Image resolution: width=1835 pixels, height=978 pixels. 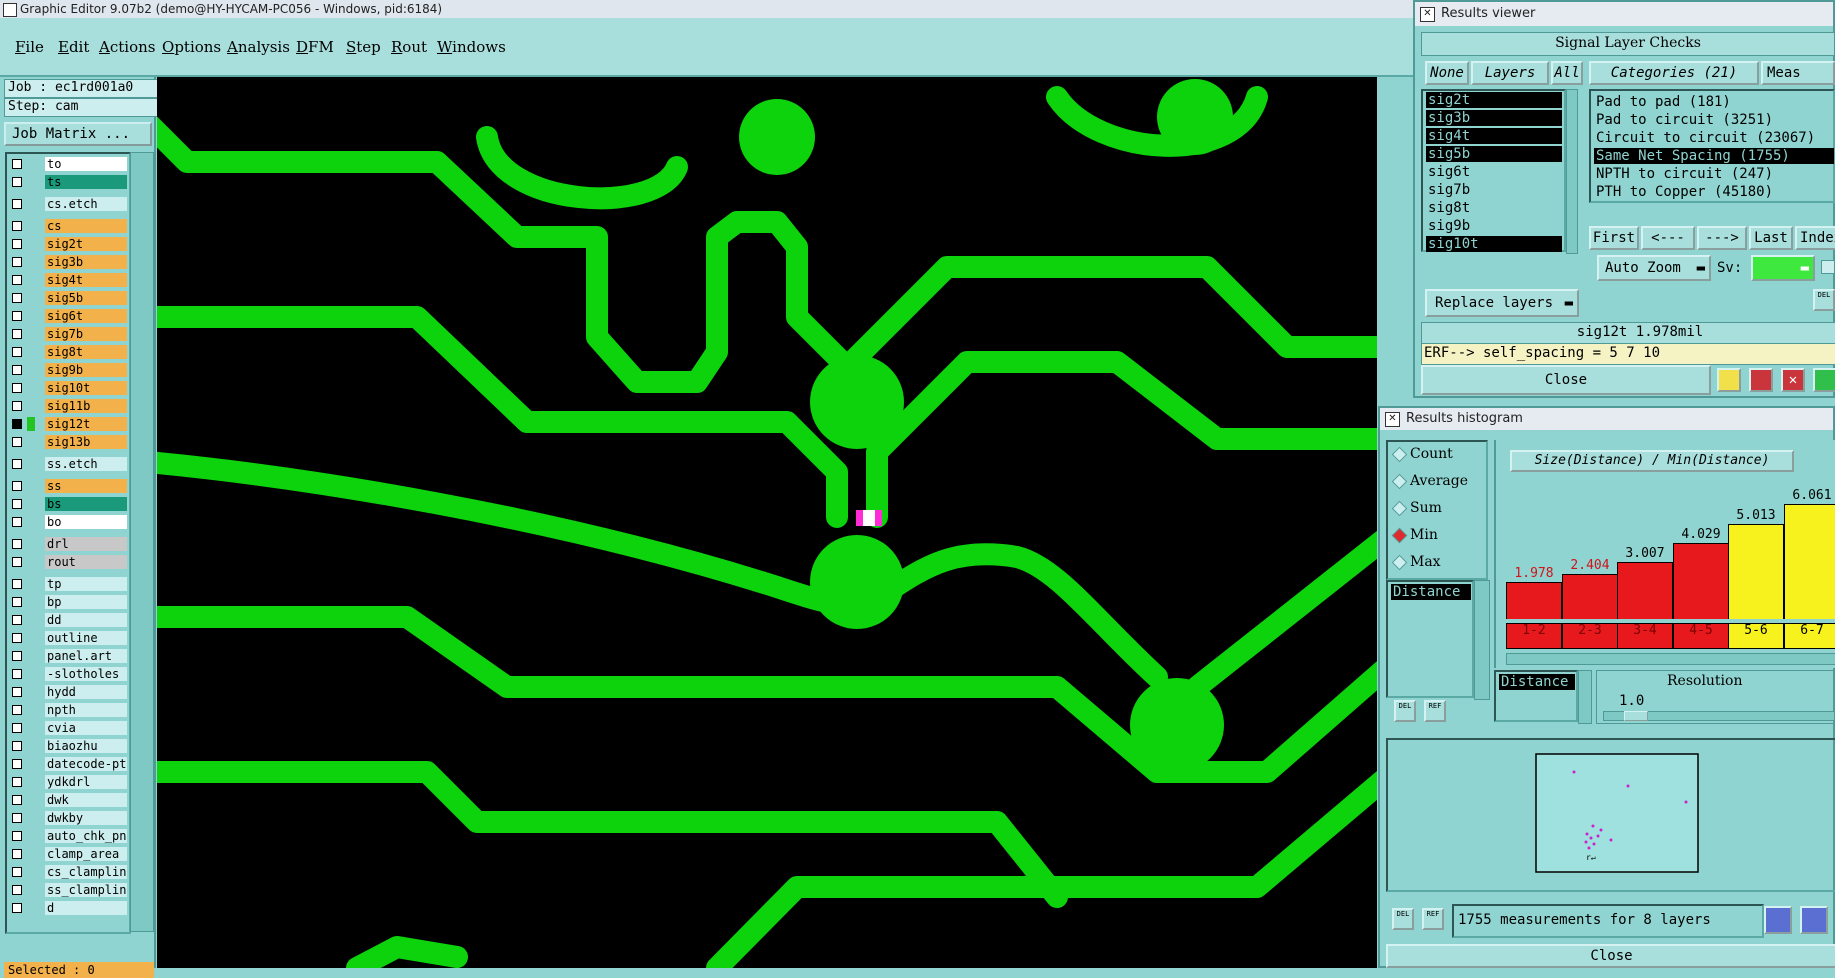 What do you see at coordinates (1537, 682) in the screenshot?
I see `field-distance: Distance` at bounding box center [1537, 682].